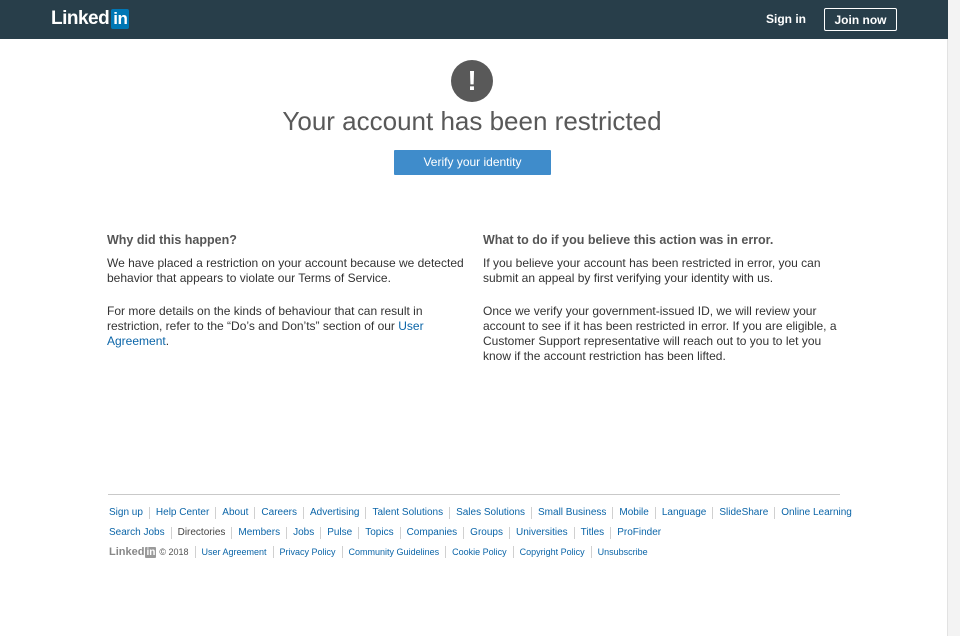 The height and width of the screenshot is (636, 960). I want to click on footer-link: Sign up, so click(129, 513).